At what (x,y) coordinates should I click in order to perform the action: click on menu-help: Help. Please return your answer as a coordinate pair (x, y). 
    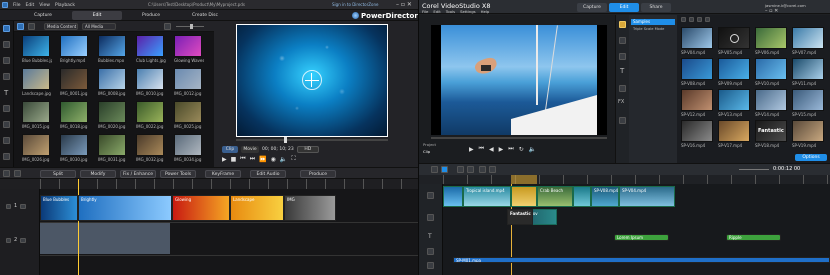
    Looking at the image, I should click on (485, 11).